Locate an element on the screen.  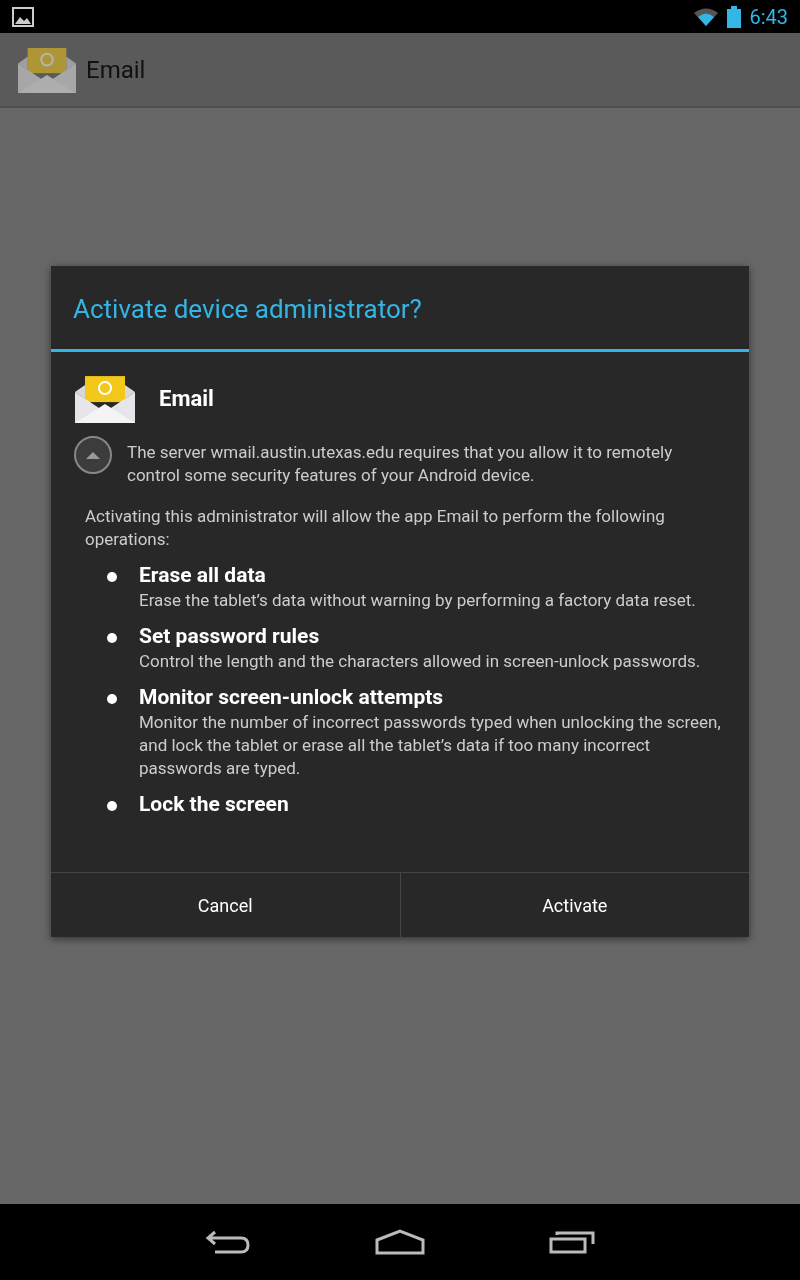
policy-description: Erase the tablet’s data without warning by performing a factory data reset. is located at coordinates (417, 601).